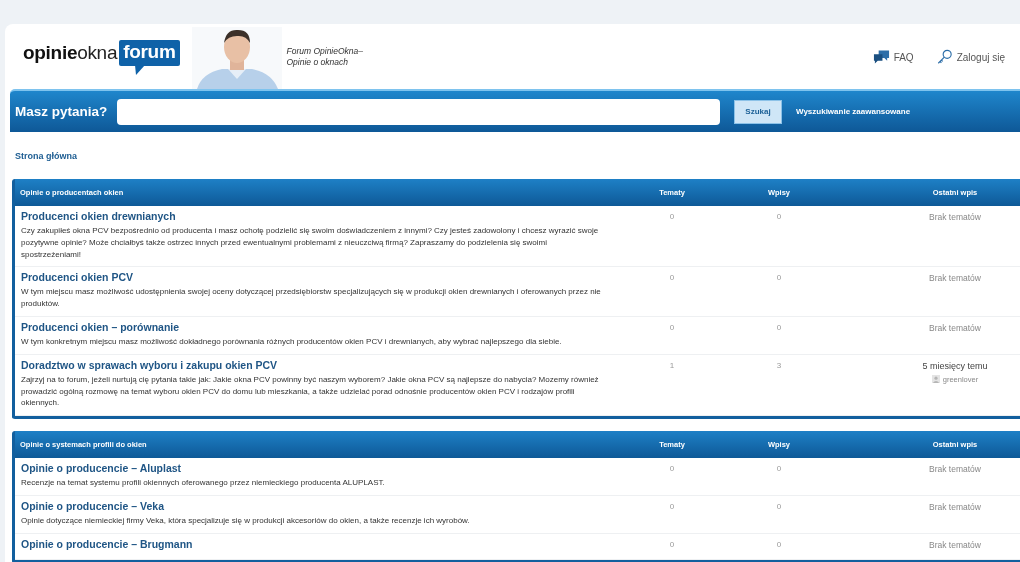  Describe the element at coordinates (311, 298) in the screenshot. I see `forum-description: W tym miejscu masz możliwość udostępnienia swojej oceny dotyczącej przedsiębiorstw specjalizujących się w produkcji okien drewnianych i oferowanych przez nie produktów.` at that location.